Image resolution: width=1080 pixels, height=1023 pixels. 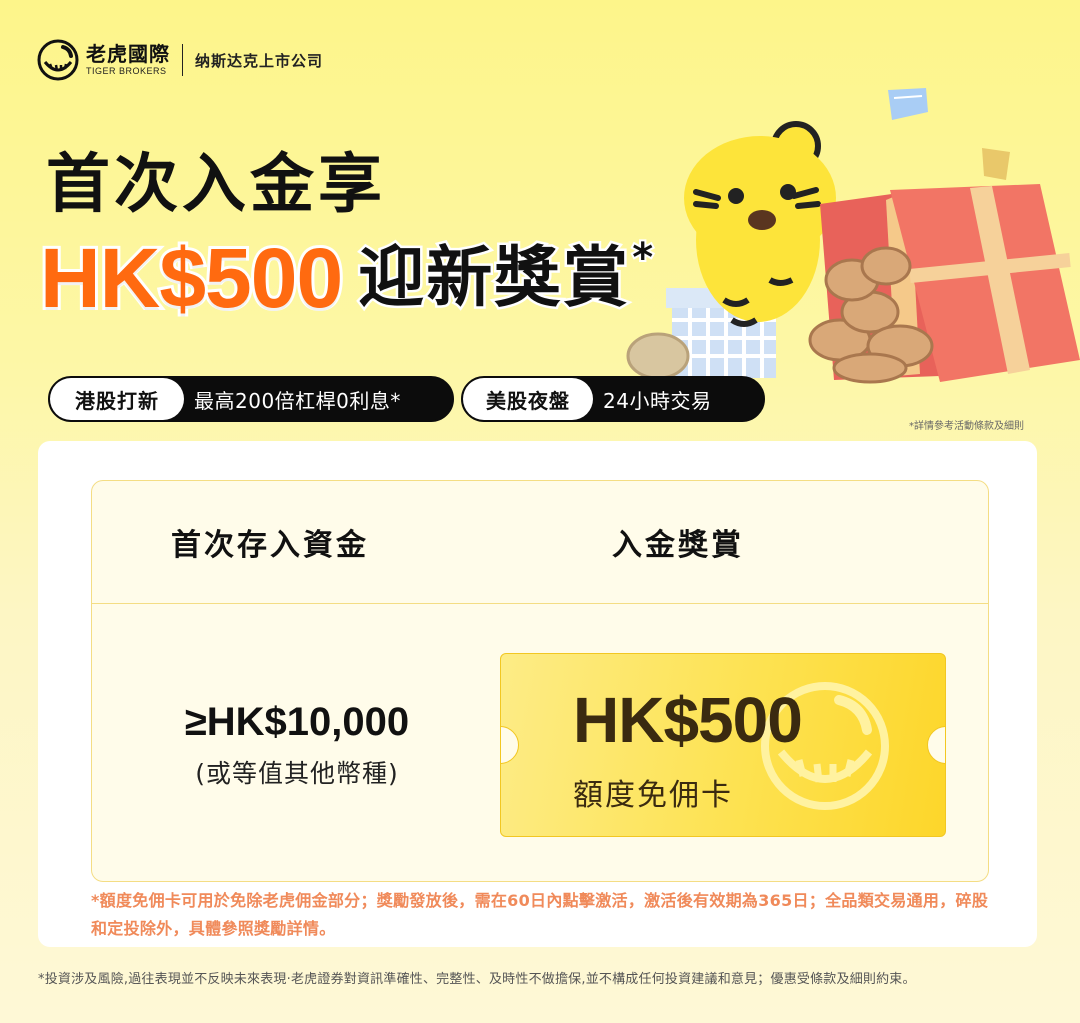 What do you see at coordinates (58, 60) in the screenshot?
I see `tiger-logo-icon` at bounding box center [58, 60].